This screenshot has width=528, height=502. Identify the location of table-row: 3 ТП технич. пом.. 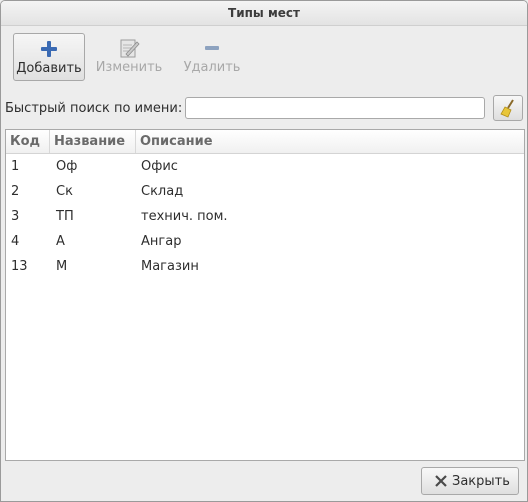
(265, 216).